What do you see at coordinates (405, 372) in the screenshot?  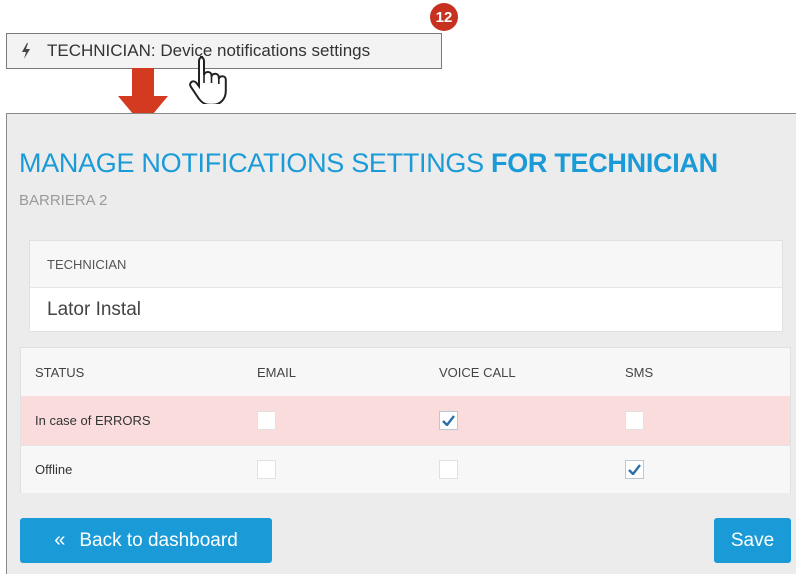 I see `table-header-row: STATUS EMAIL VOICE CALL SMS` at bounding box center [405, 372].